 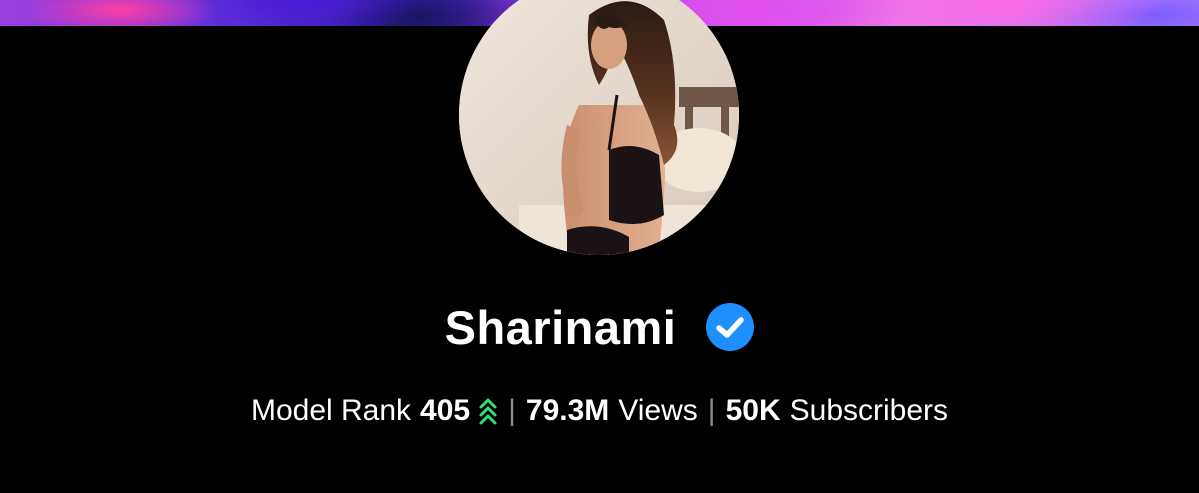 What do you see at coordinates (331, 410) in the screenshot?
I see `rank-label: Model Rank` at bounding box center [331, 410].